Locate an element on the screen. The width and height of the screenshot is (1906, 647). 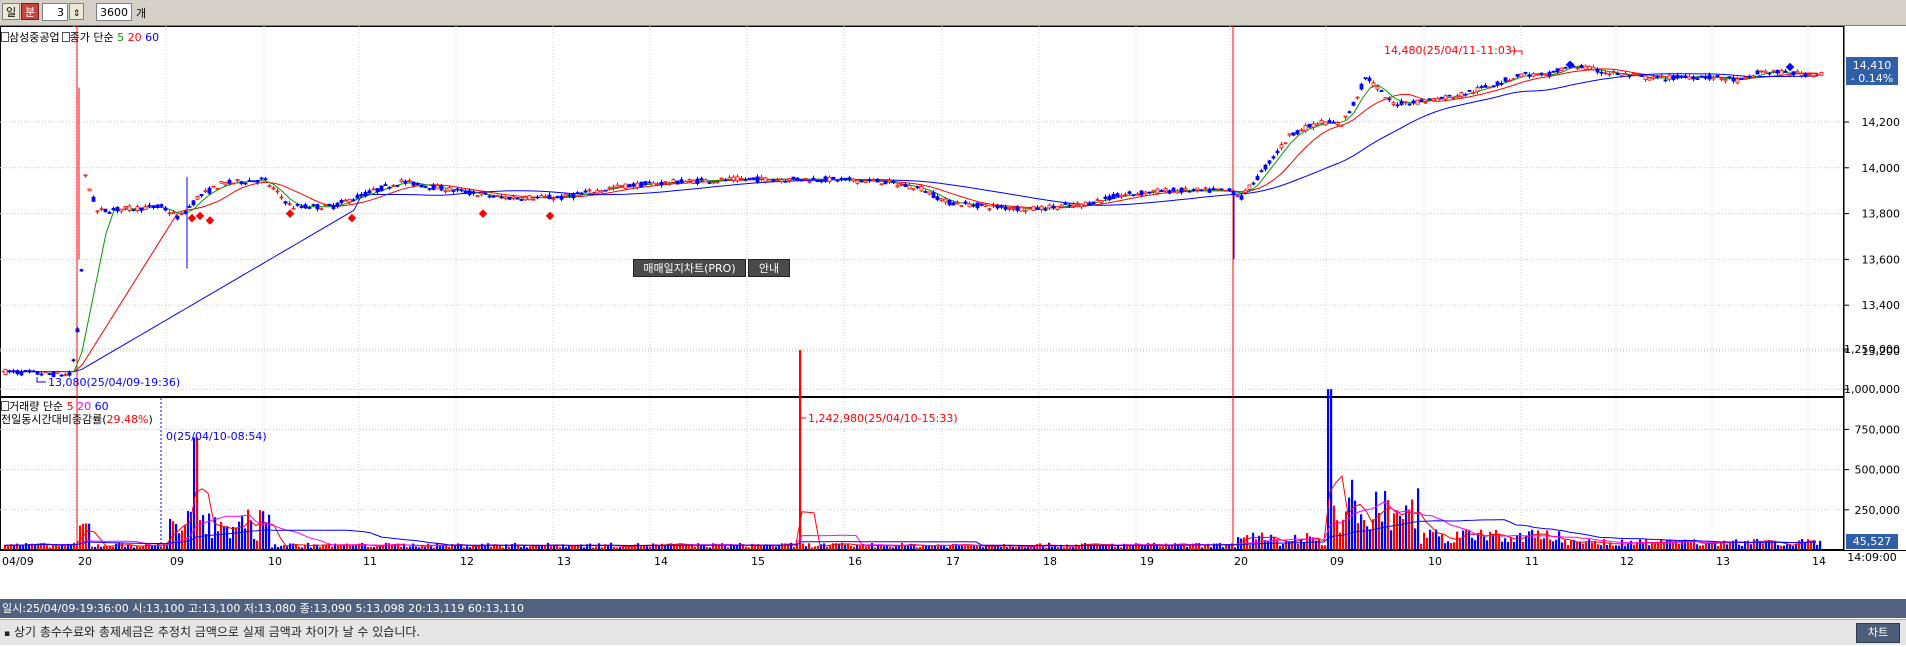
guide-button: 안내 is located at coordinates (769, 268).